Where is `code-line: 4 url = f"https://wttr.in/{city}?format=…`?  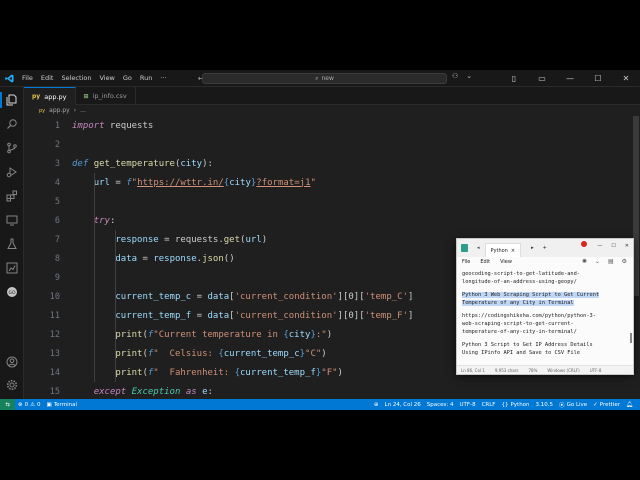 code-line: 4 url = f"https://wttr.in/{city}?format=… is located at coordinates (324, 182).